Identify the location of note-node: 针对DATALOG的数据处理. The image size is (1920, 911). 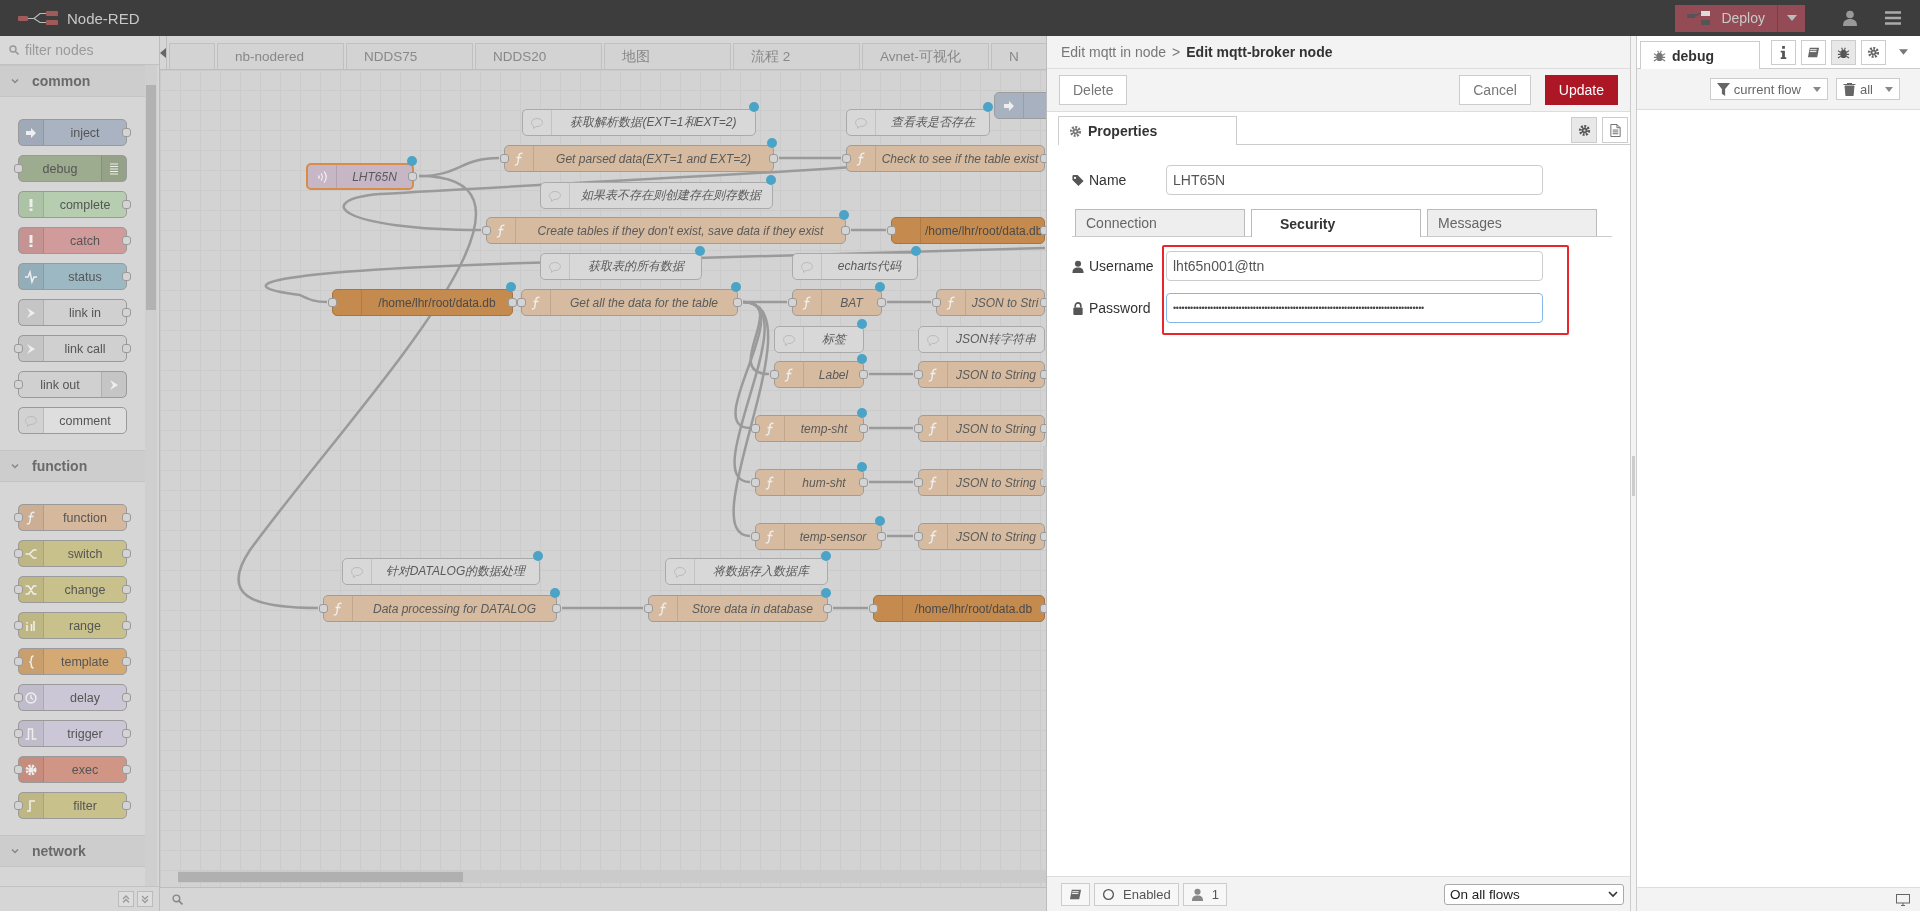
(441, 571).